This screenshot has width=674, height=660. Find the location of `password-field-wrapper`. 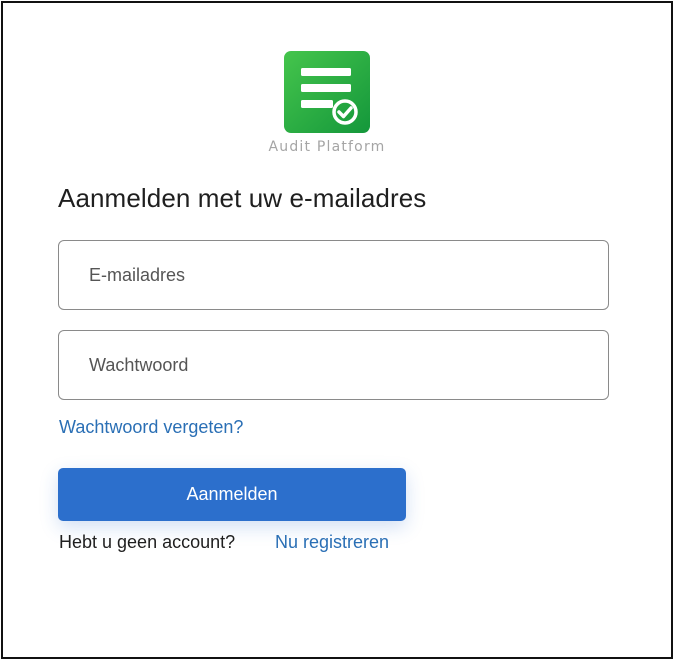

password-field-wrapper is located at coordinates (333, 365).